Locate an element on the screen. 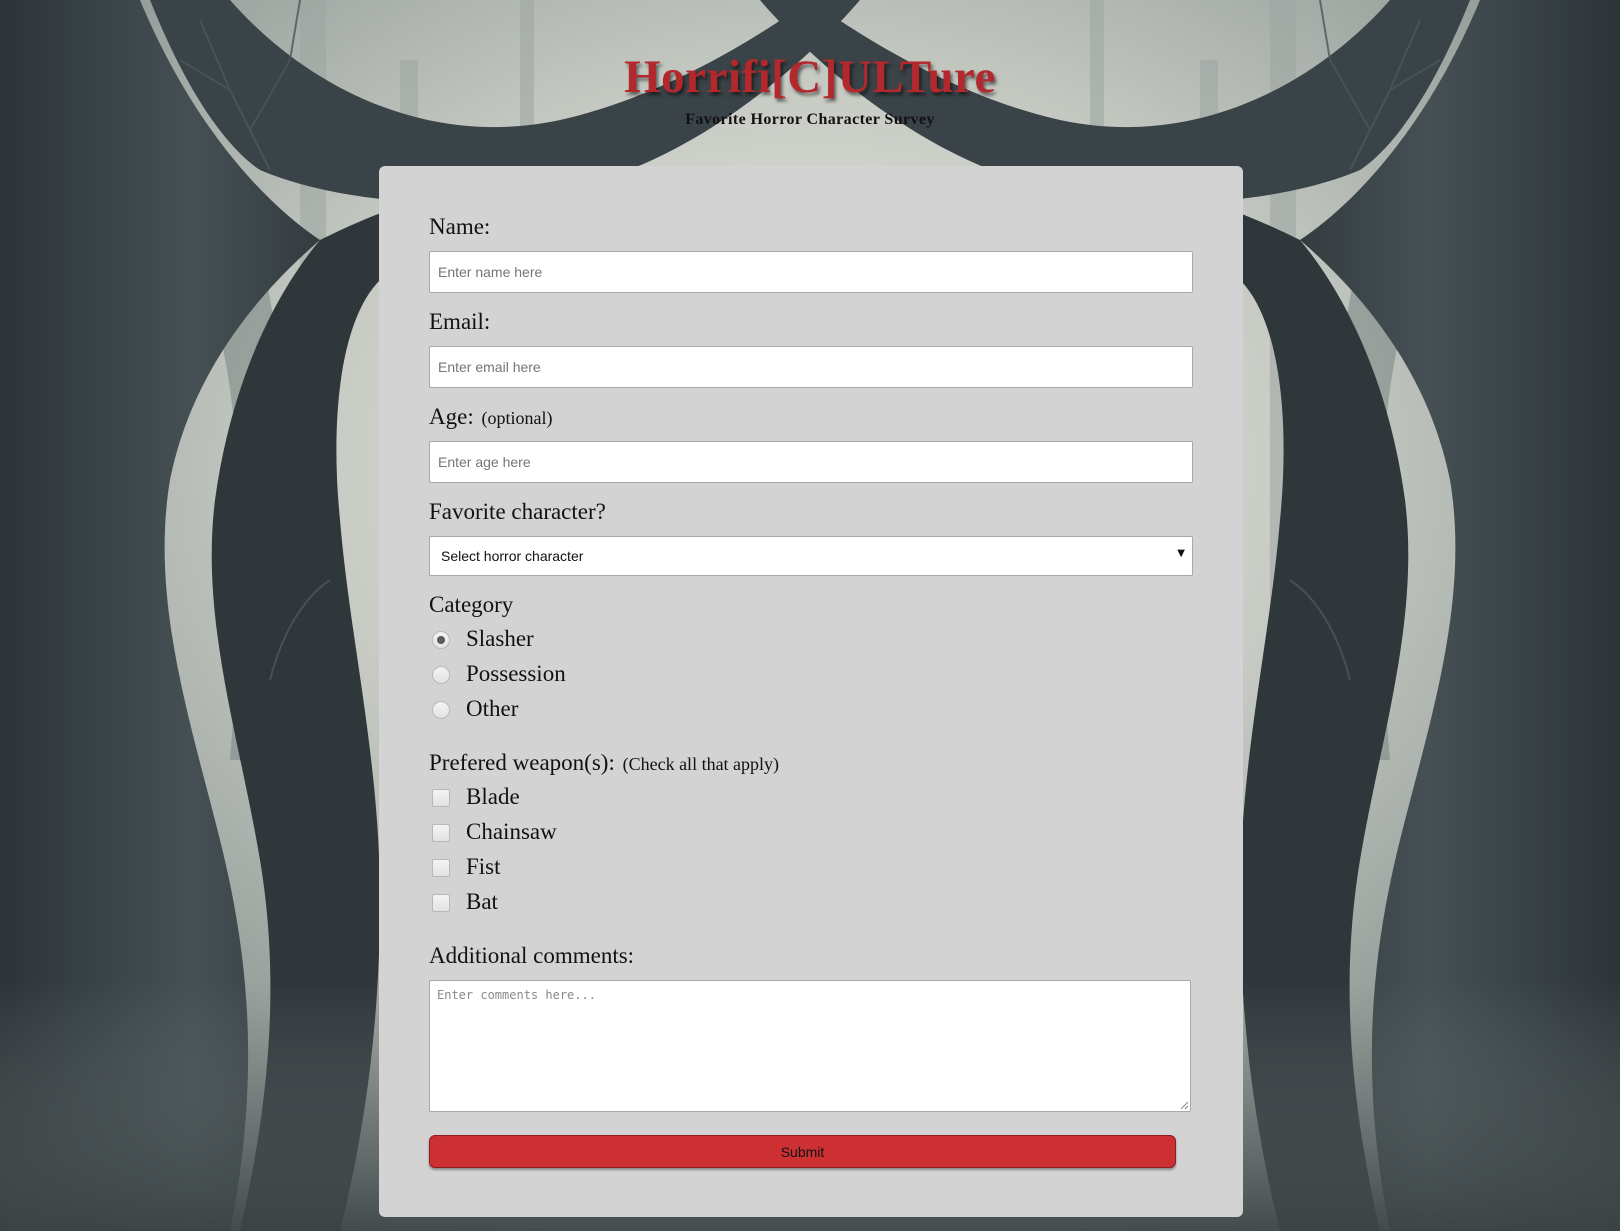 The height and width of the screenshot is (1231, 1620). email-label: Email: is located at coordinates (460, 321).